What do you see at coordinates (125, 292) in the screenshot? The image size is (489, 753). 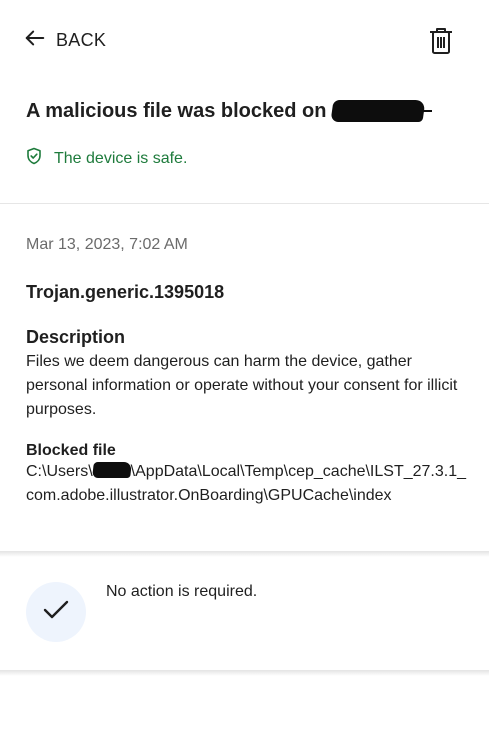 I see `threat-name: Trojan.generic.1395018` at bounding box center [125, 292].